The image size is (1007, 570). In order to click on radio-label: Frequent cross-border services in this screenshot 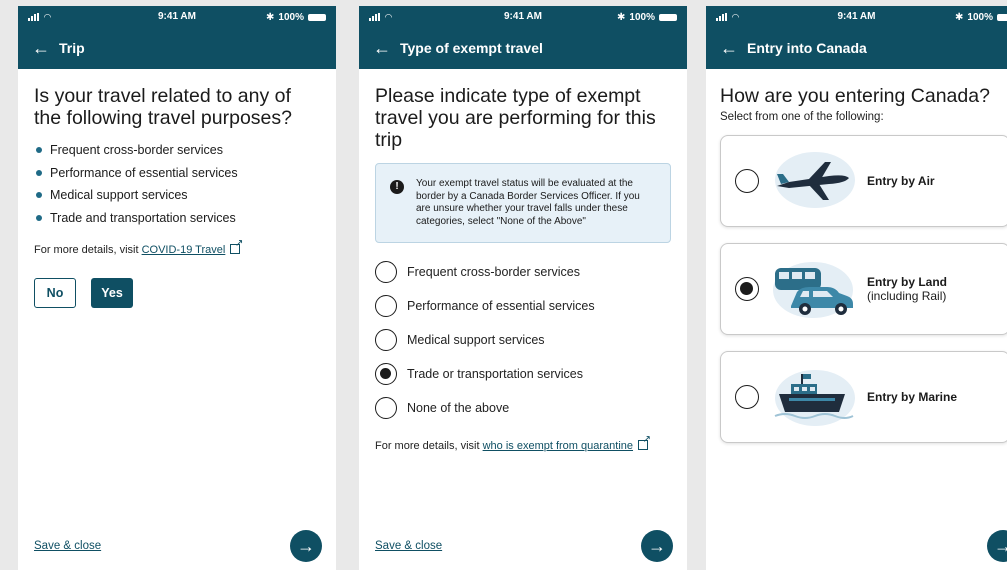, I will do `click(493, 272)`.